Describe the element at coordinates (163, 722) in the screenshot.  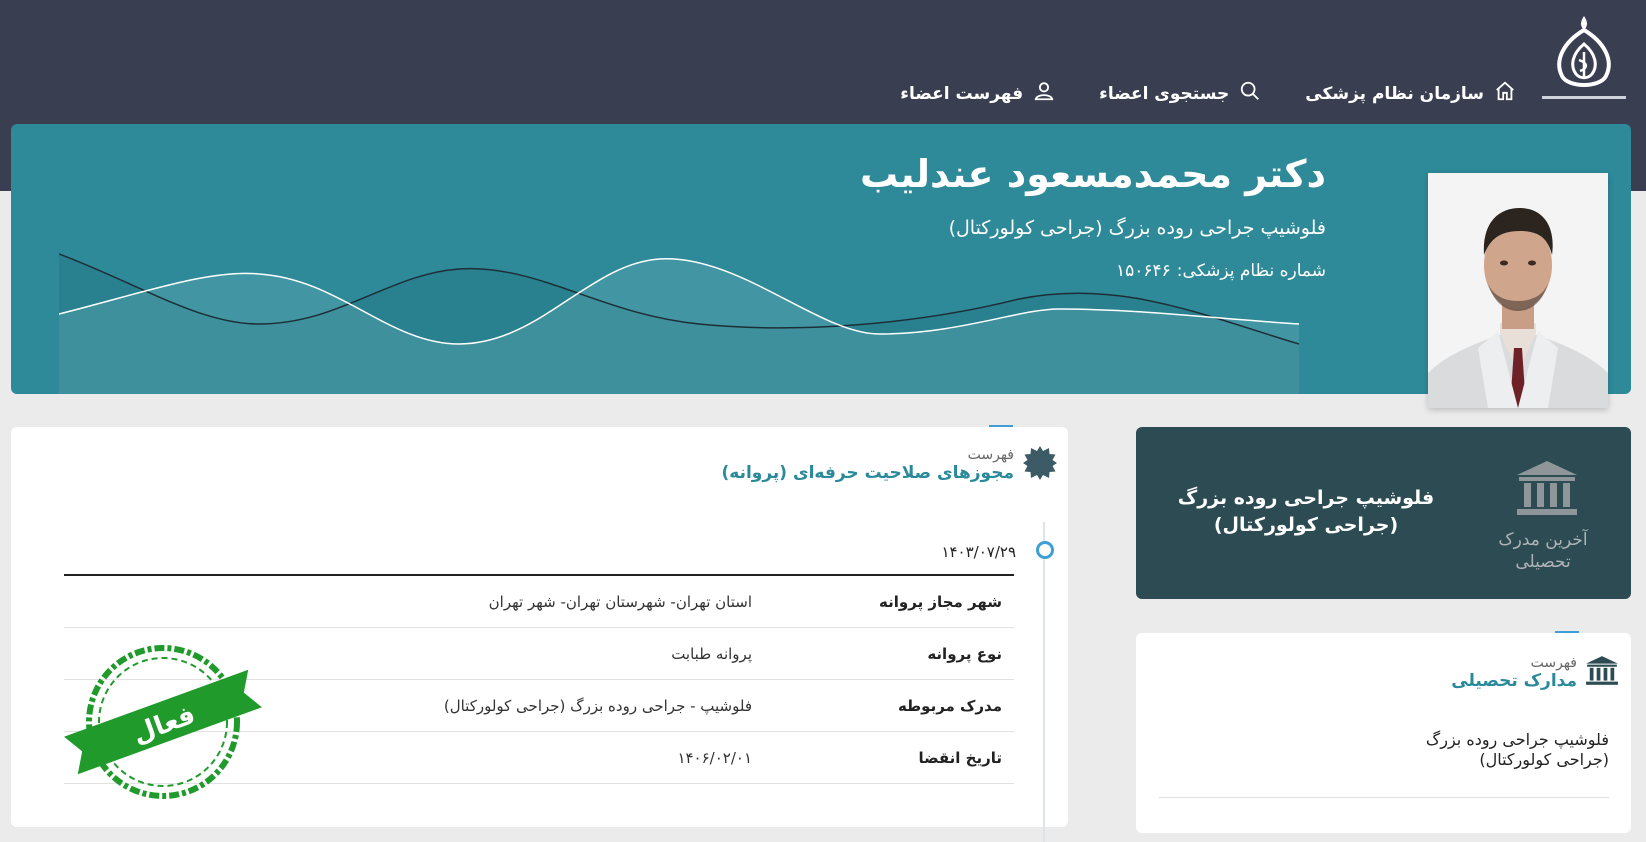
I see `active-stamp: فعال` at that location.